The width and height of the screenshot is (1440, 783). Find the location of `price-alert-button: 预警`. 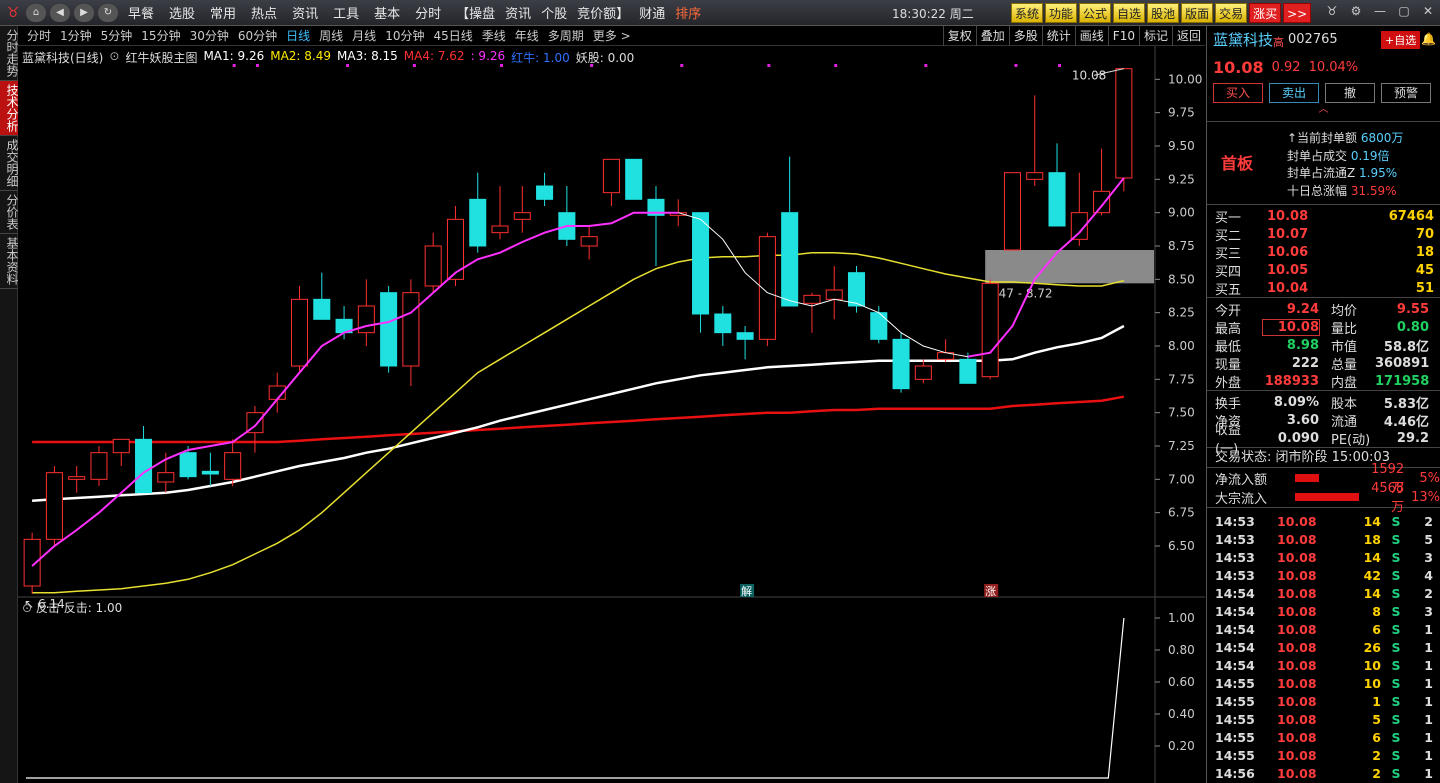

price-alert-button: 预警 is located at coordinates (1406, 93).